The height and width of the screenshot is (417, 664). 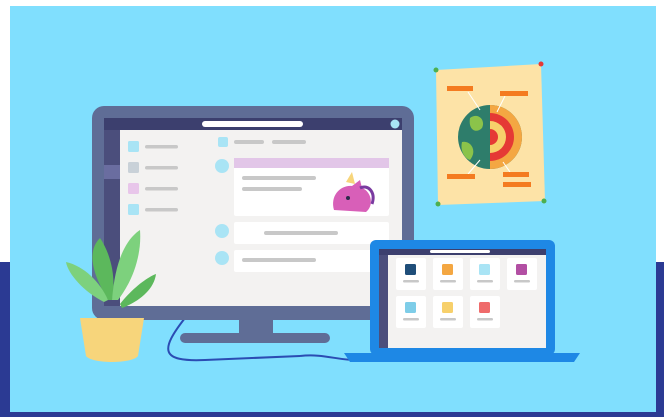 What do you see at coordinates (223, 142) in the screenshot?
I see `channel-header-icon` at bounding box center [223, 142].